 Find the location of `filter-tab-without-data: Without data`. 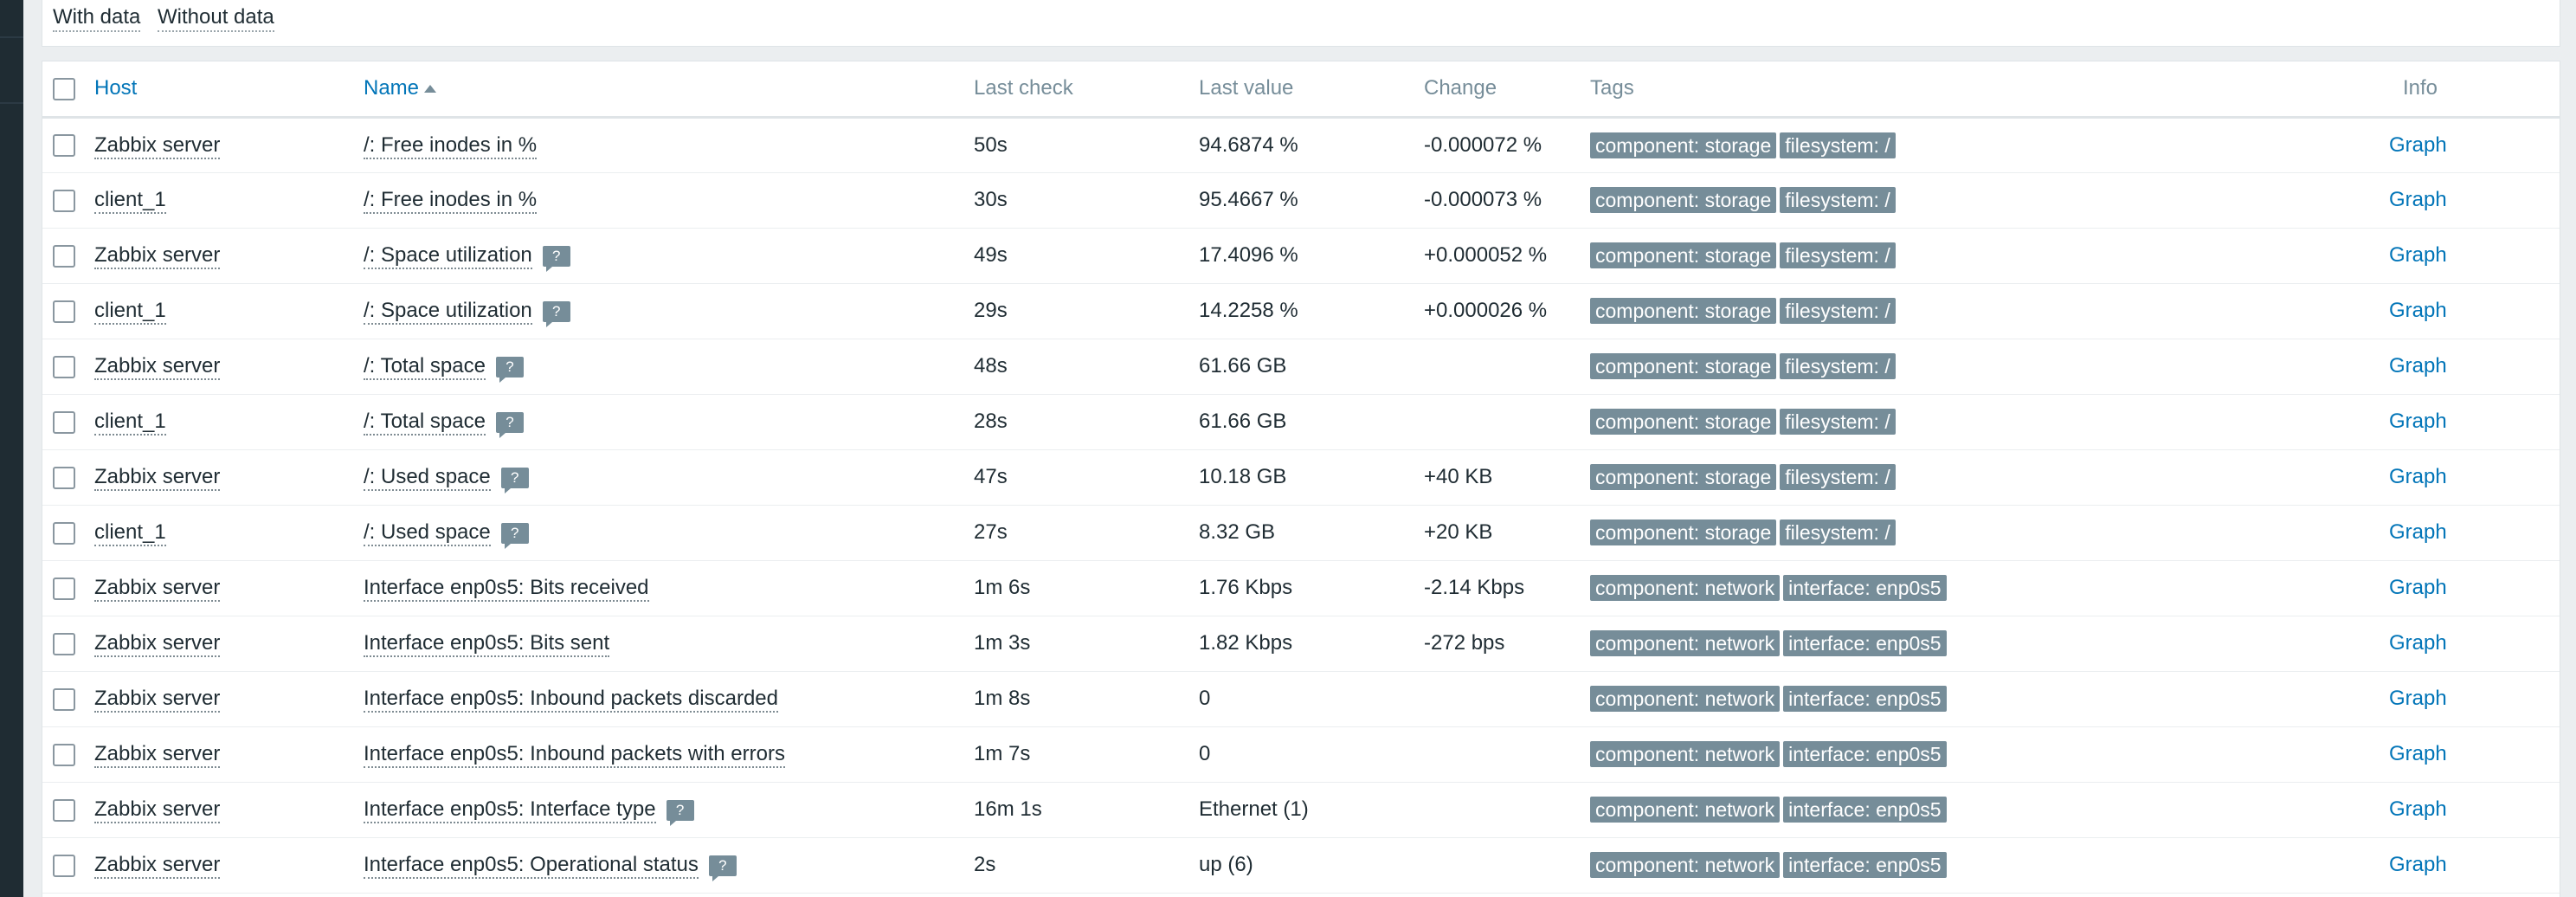

filter-tab-without-data: Without data is located at coordinates (216, 18).